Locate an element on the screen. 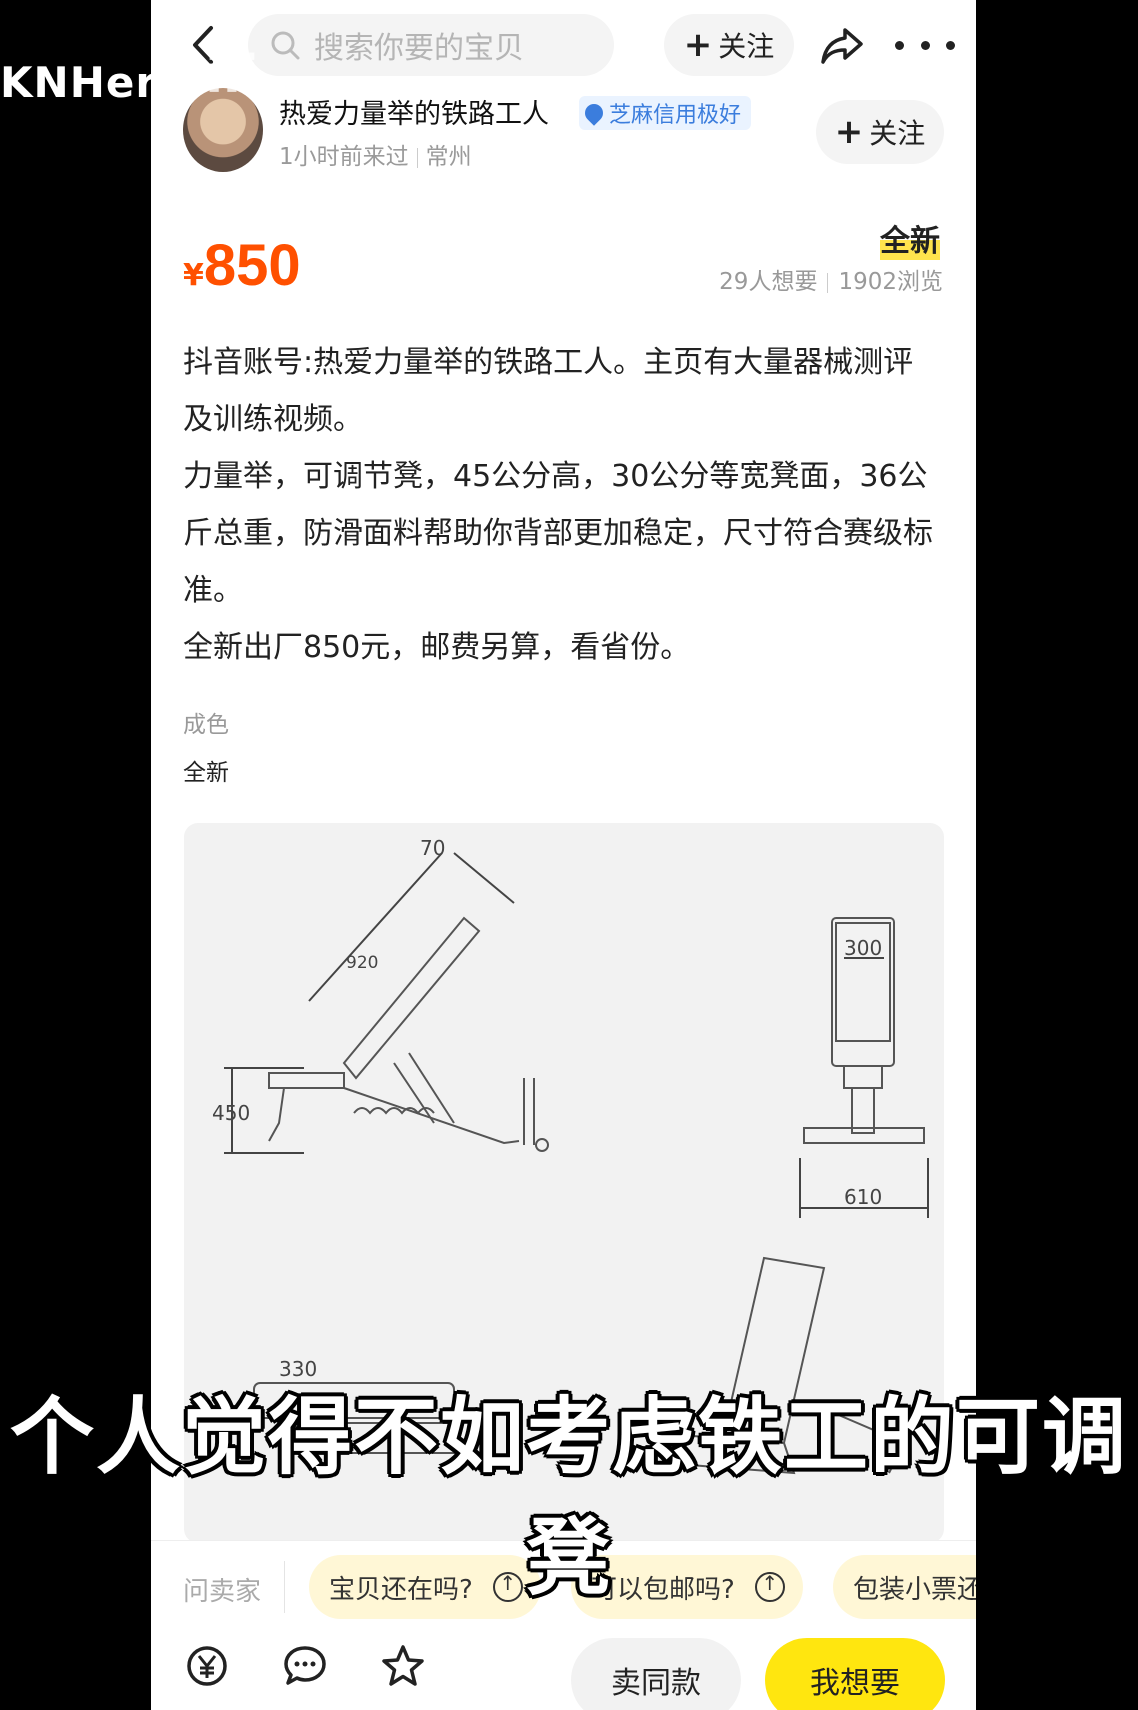 This screenshot has width=1138, height=1710. follow-seller-button: + 关注 is located at coordinates (880, 132).